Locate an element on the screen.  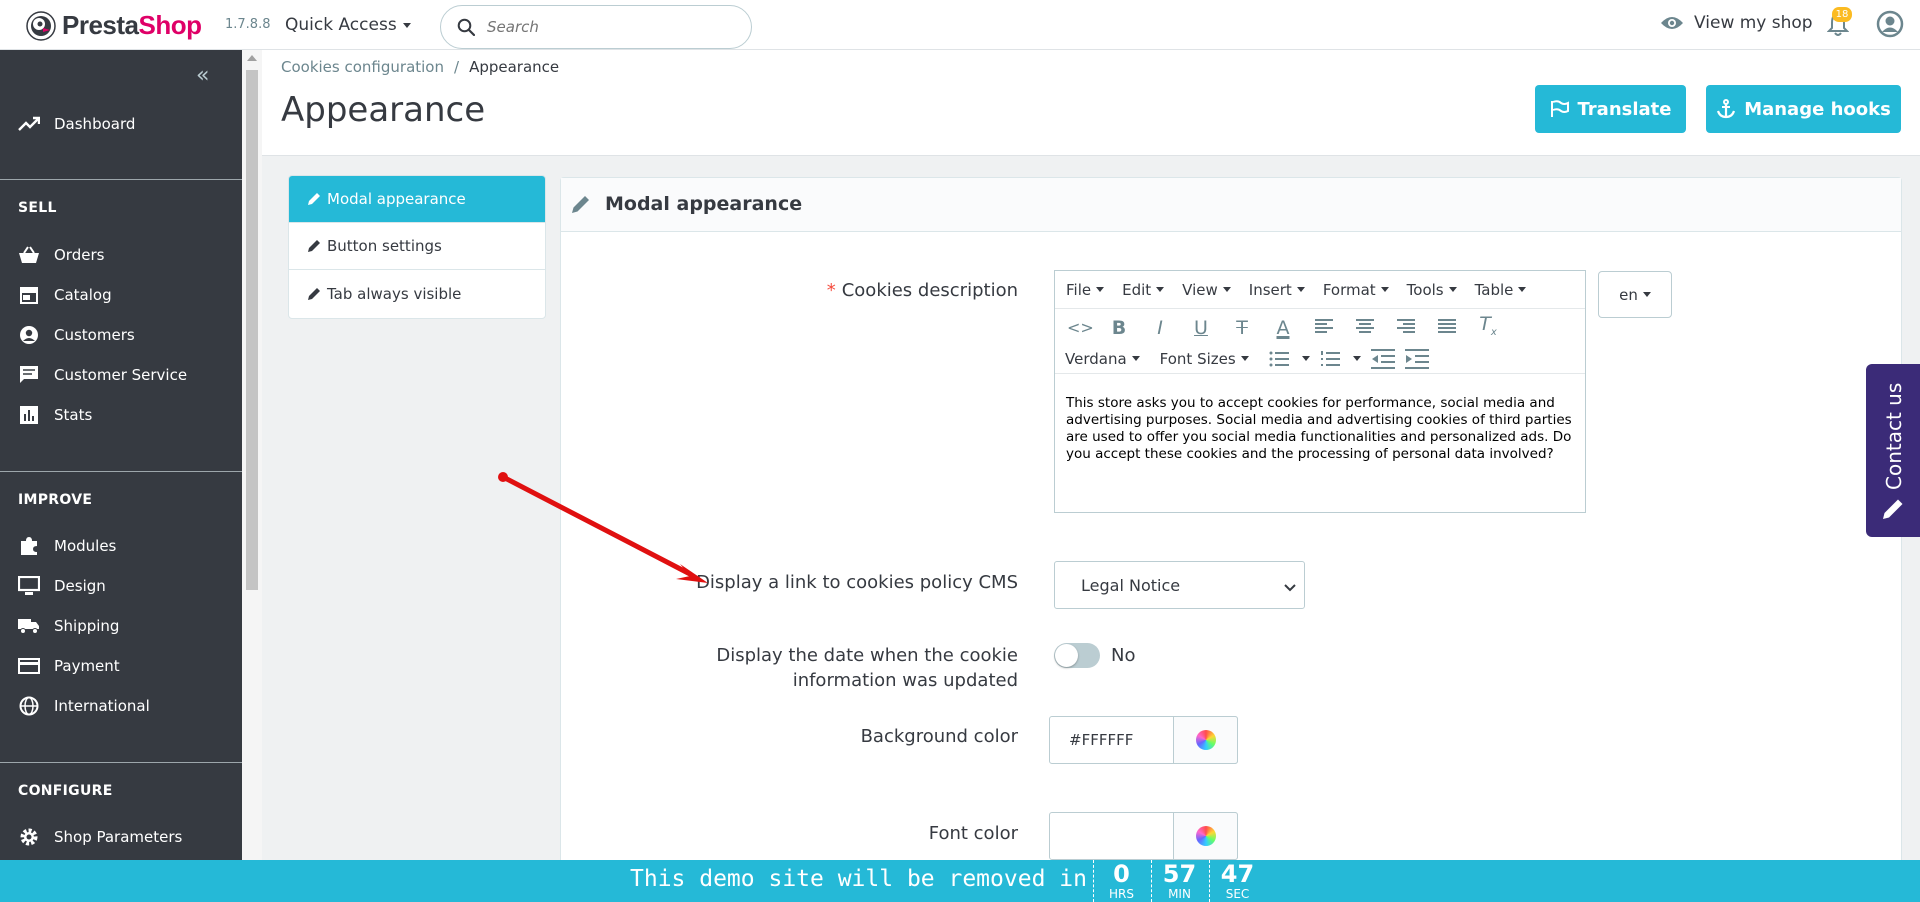
sidebar-item-label: Catalog is located at coordinates (83, 295).